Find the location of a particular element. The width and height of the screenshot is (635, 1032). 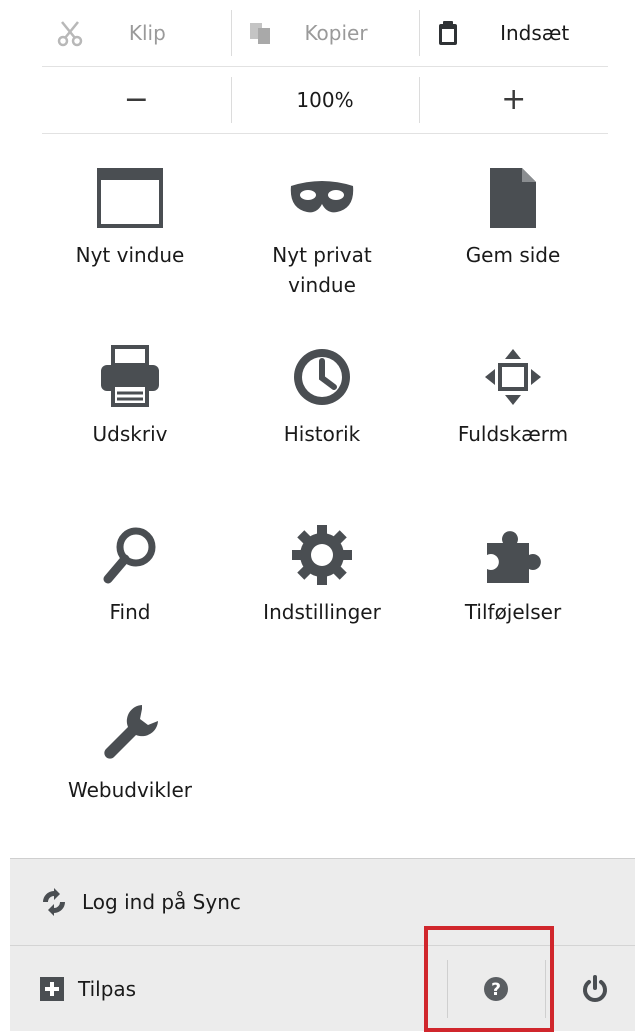

puzzle-icon is located at coordinates (513, 555).